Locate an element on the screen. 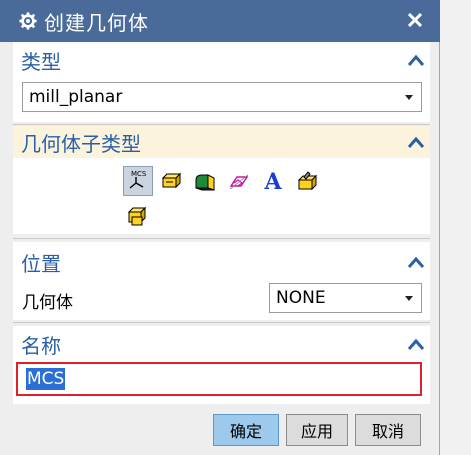 Image resolution: width=471 pixels, height=455 pixels. mcs-icon: MCS is located at coordinates (138, 181).